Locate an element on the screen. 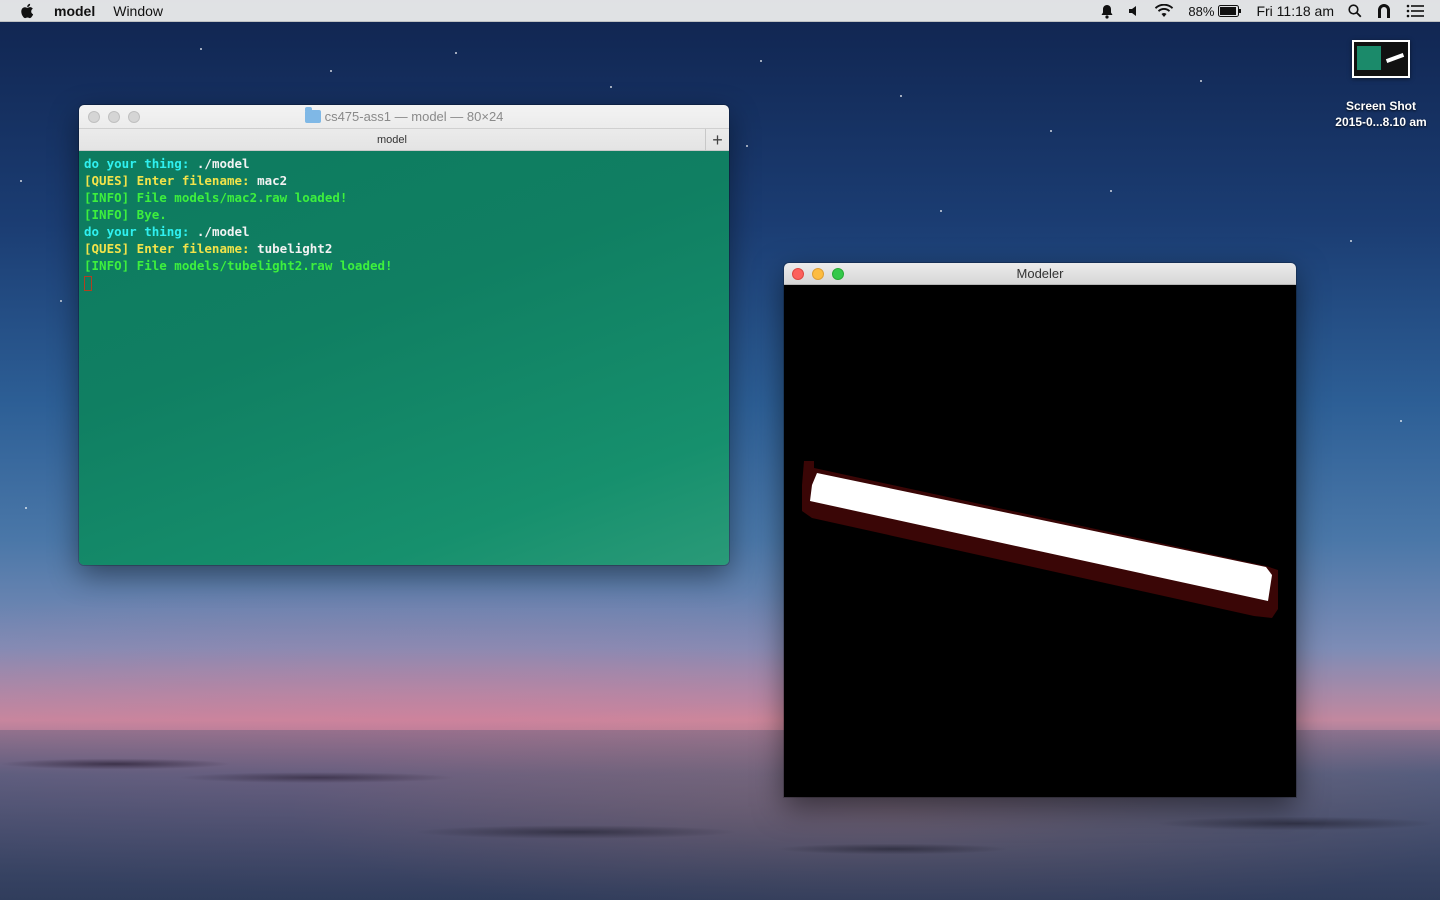  desktop-icon-label: Screen Shot is located at coordinates (1381, 106).